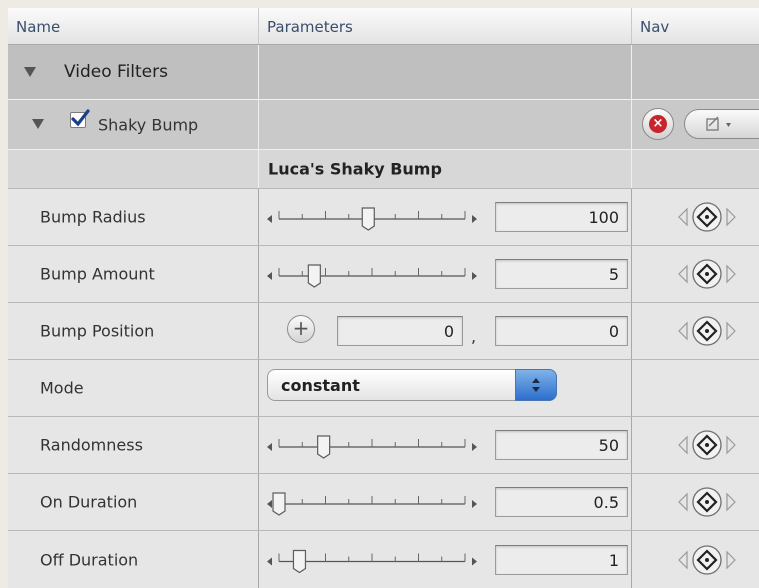 The image size is (759, 588). Describe the element at coordinates (148, 124) in the screenshot. I see `shaky-bump-label: Shaky Bump` at that location.